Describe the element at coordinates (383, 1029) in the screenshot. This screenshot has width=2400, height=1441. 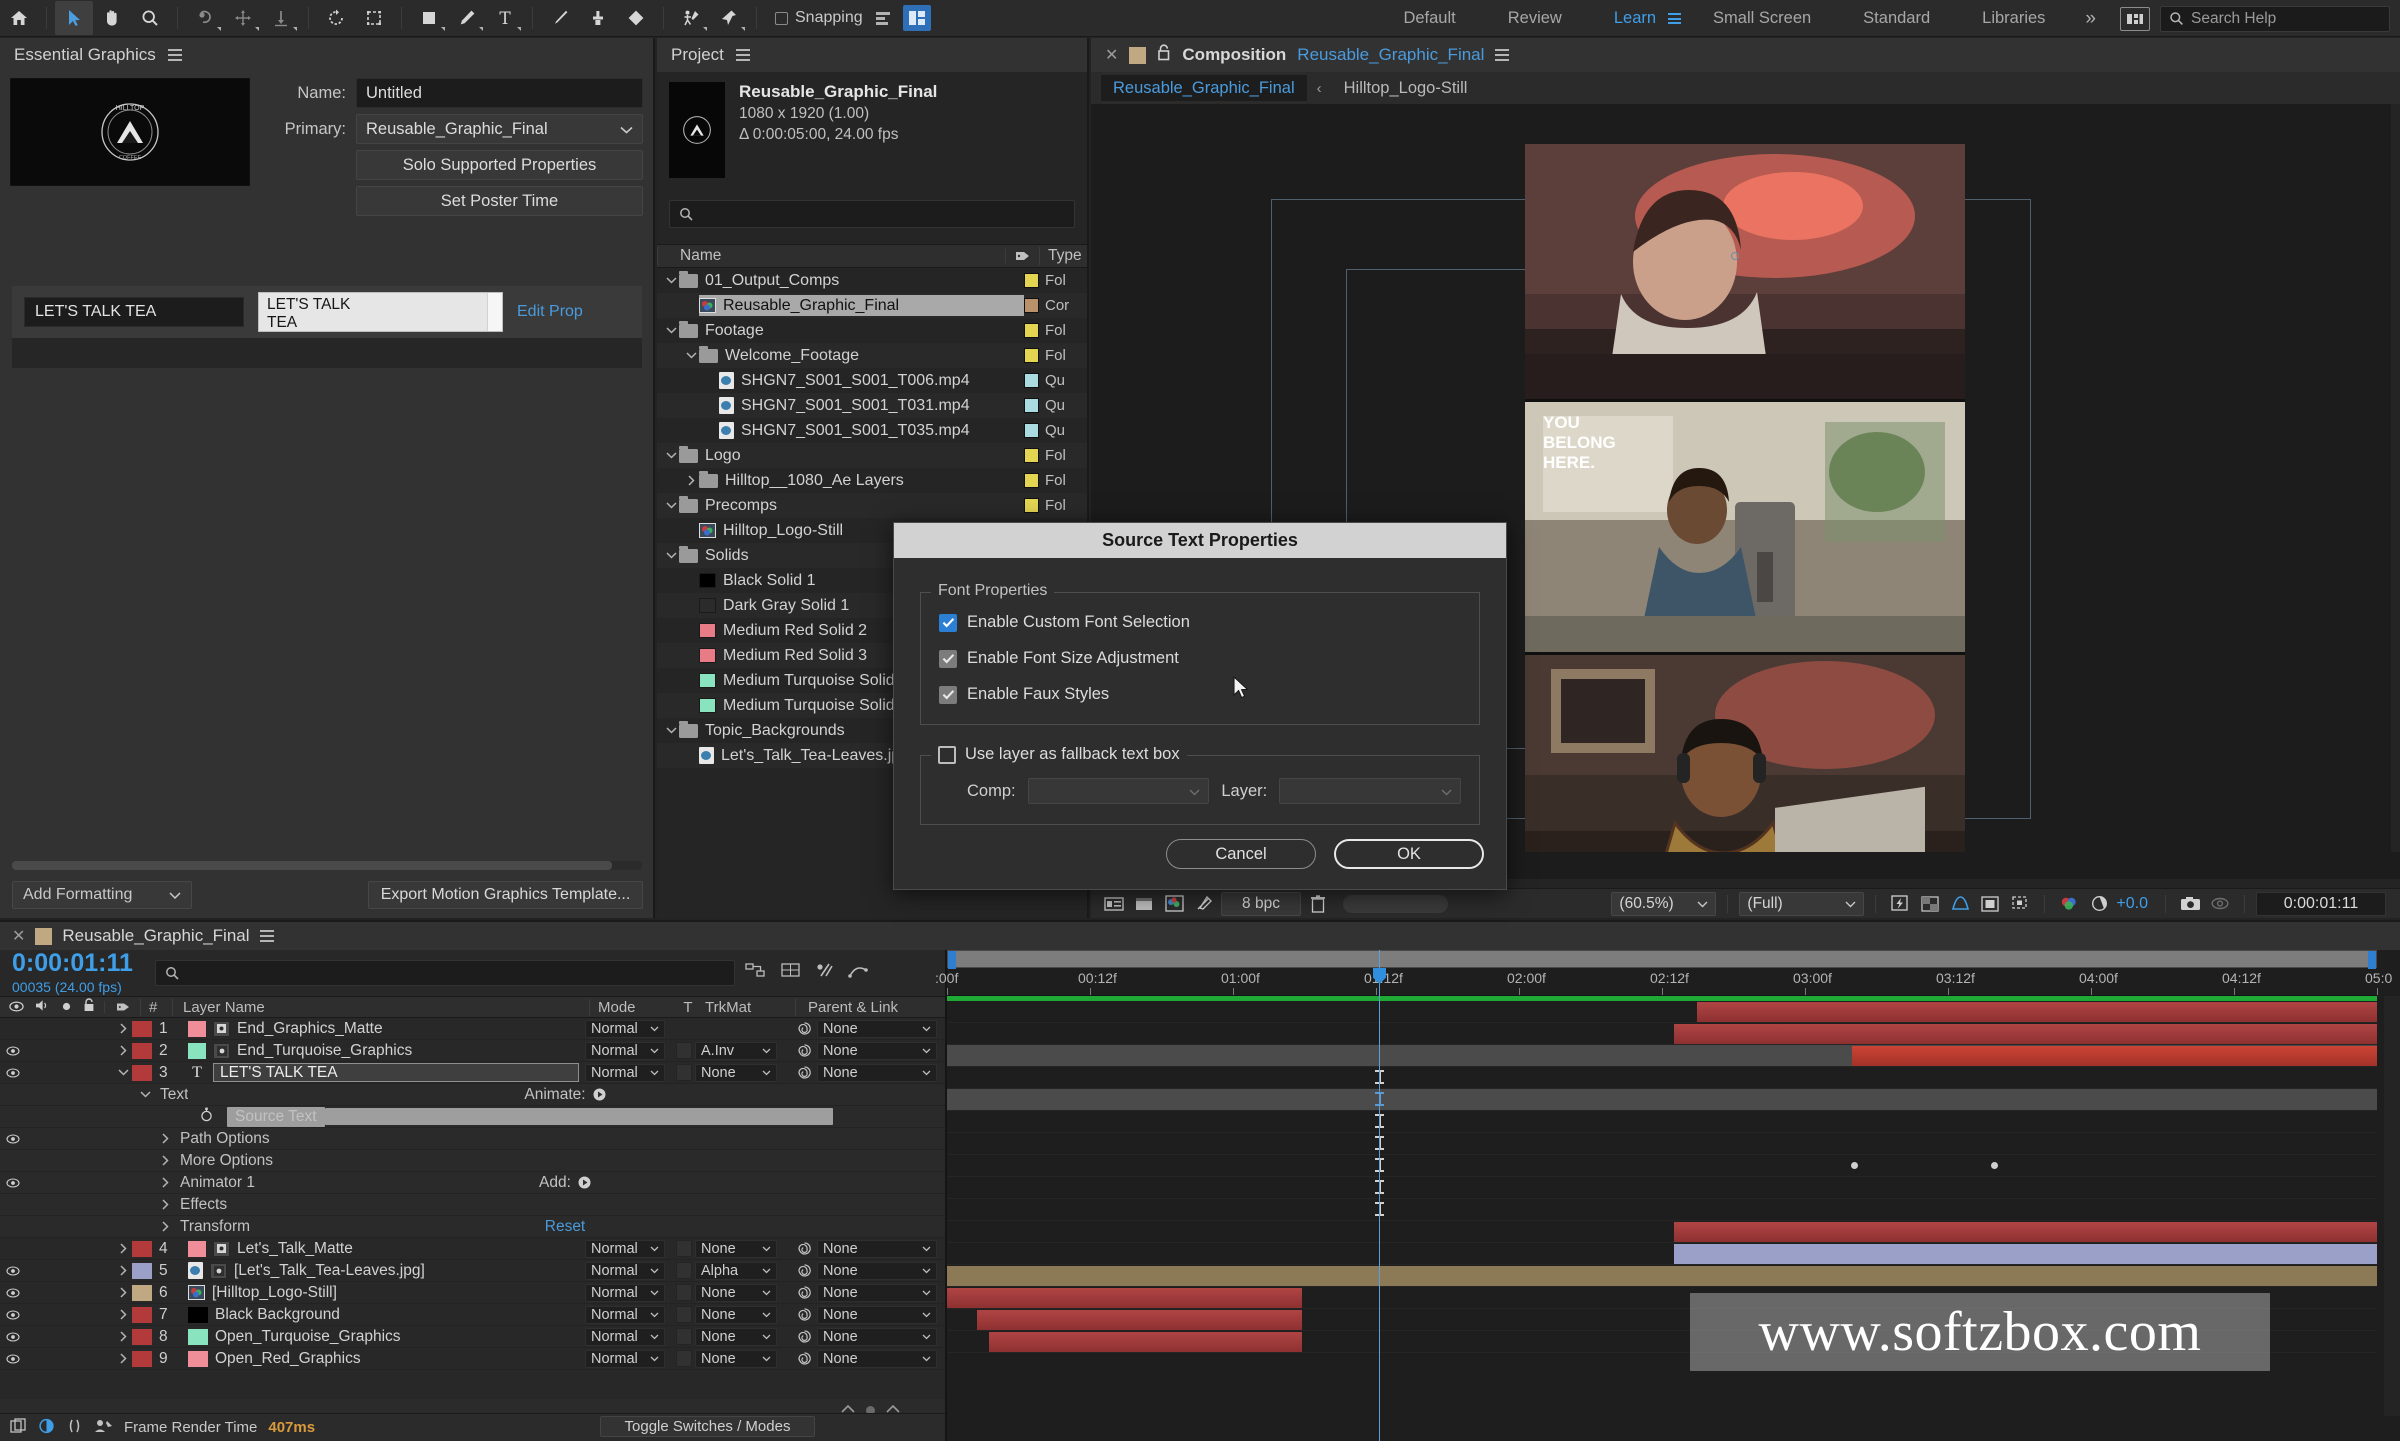
I see `layer-name-cell: End_Graphics_Matte` at that location.